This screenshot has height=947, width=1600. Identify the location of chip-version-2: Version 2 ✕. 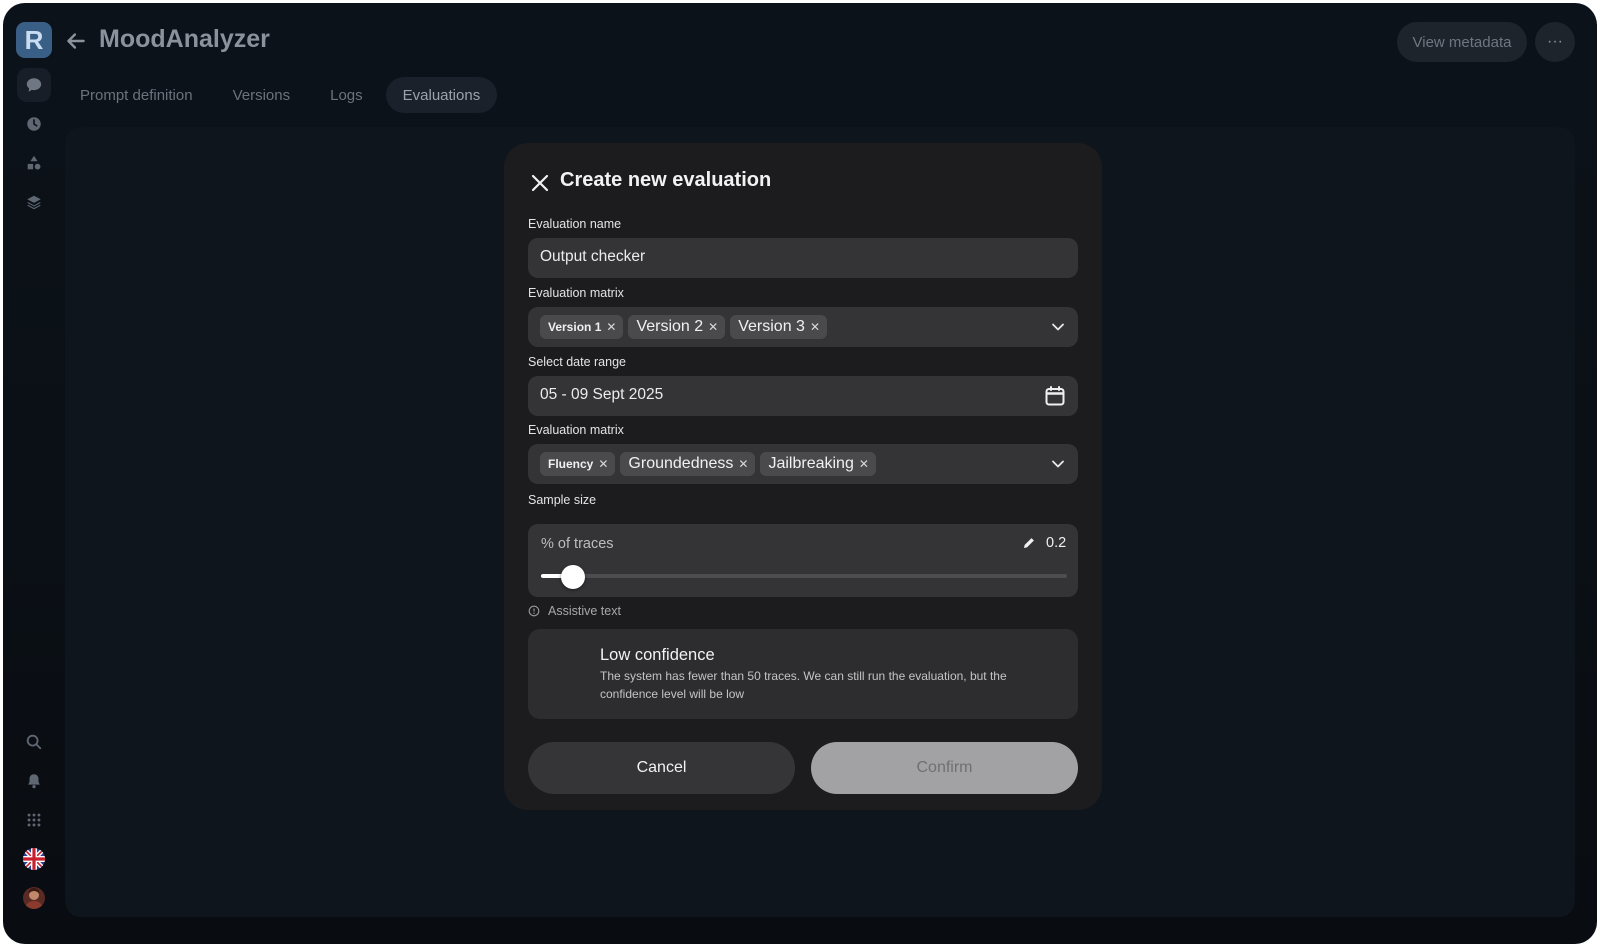
(677, 327).